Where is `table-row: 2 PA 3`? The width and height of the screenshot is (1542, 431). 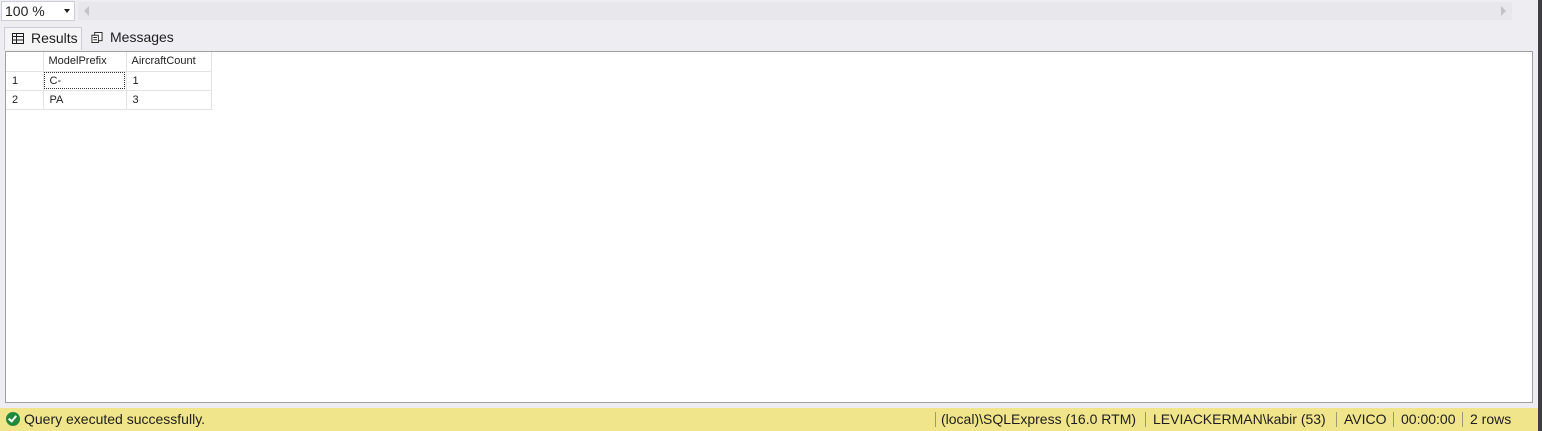
table-row: 2 PA 3 is located at coordinates (109, 100).